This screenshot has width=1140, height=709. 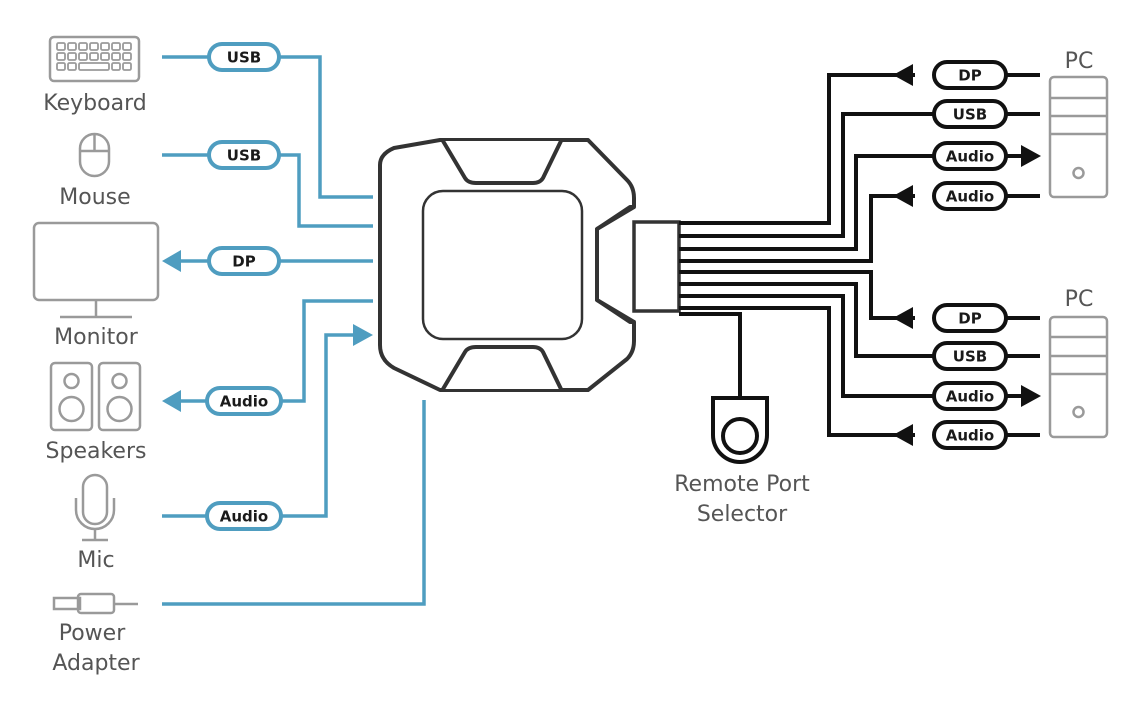 What do you see at coordinates (742, 514) in the screenshot?
I see `remote-label-2: Selector` at bounding box center [742, 514].